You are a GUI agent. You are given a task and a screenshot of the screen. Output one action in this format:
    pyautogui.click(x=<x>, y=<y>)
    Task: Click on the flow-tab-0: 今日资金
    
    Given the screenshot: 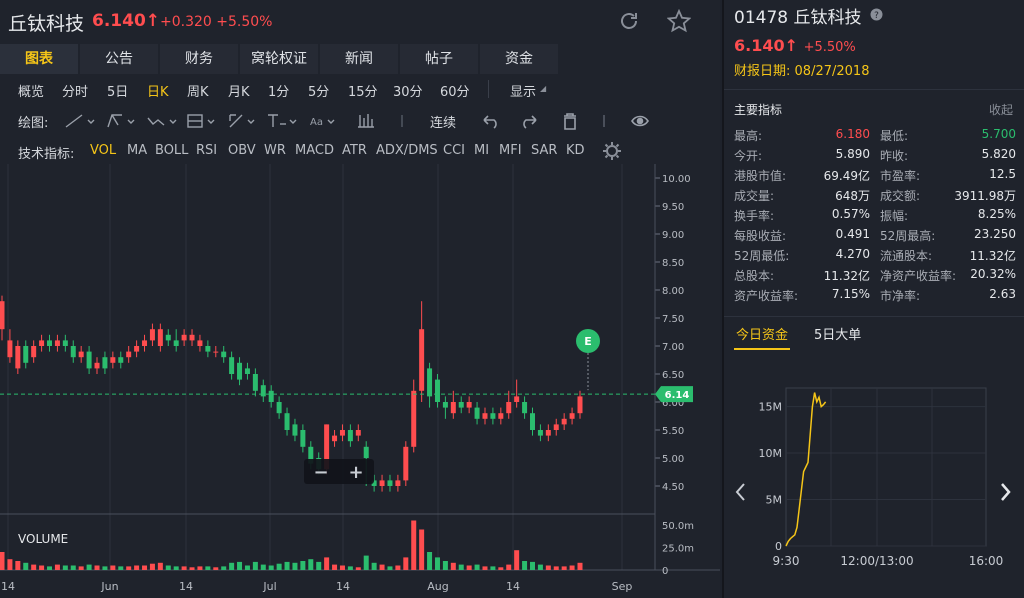 What is the action you would take?
    pyautogui.click(x=762, y=333)
    